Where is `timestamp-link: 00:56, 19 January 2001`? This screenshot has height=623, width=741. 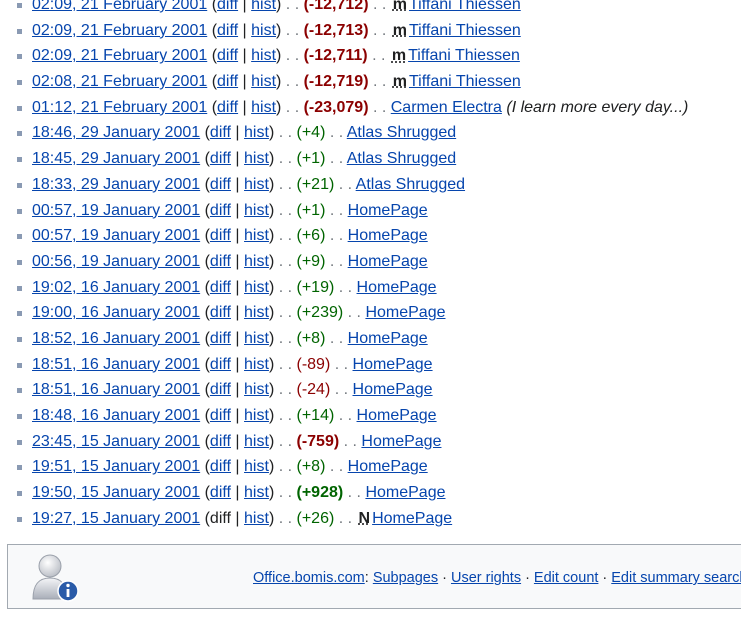 timestamp-link: 00:56, 19 January 2001 is located at coordinates (116, 261).